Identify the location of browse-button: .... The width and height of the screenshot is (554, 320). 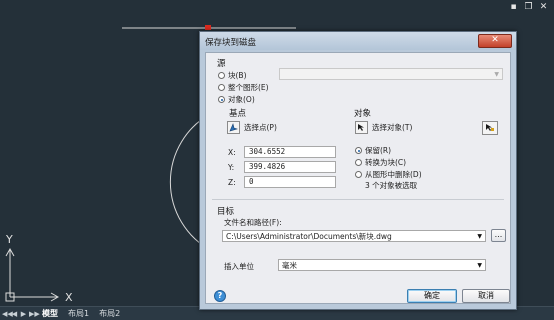
(498, 235).